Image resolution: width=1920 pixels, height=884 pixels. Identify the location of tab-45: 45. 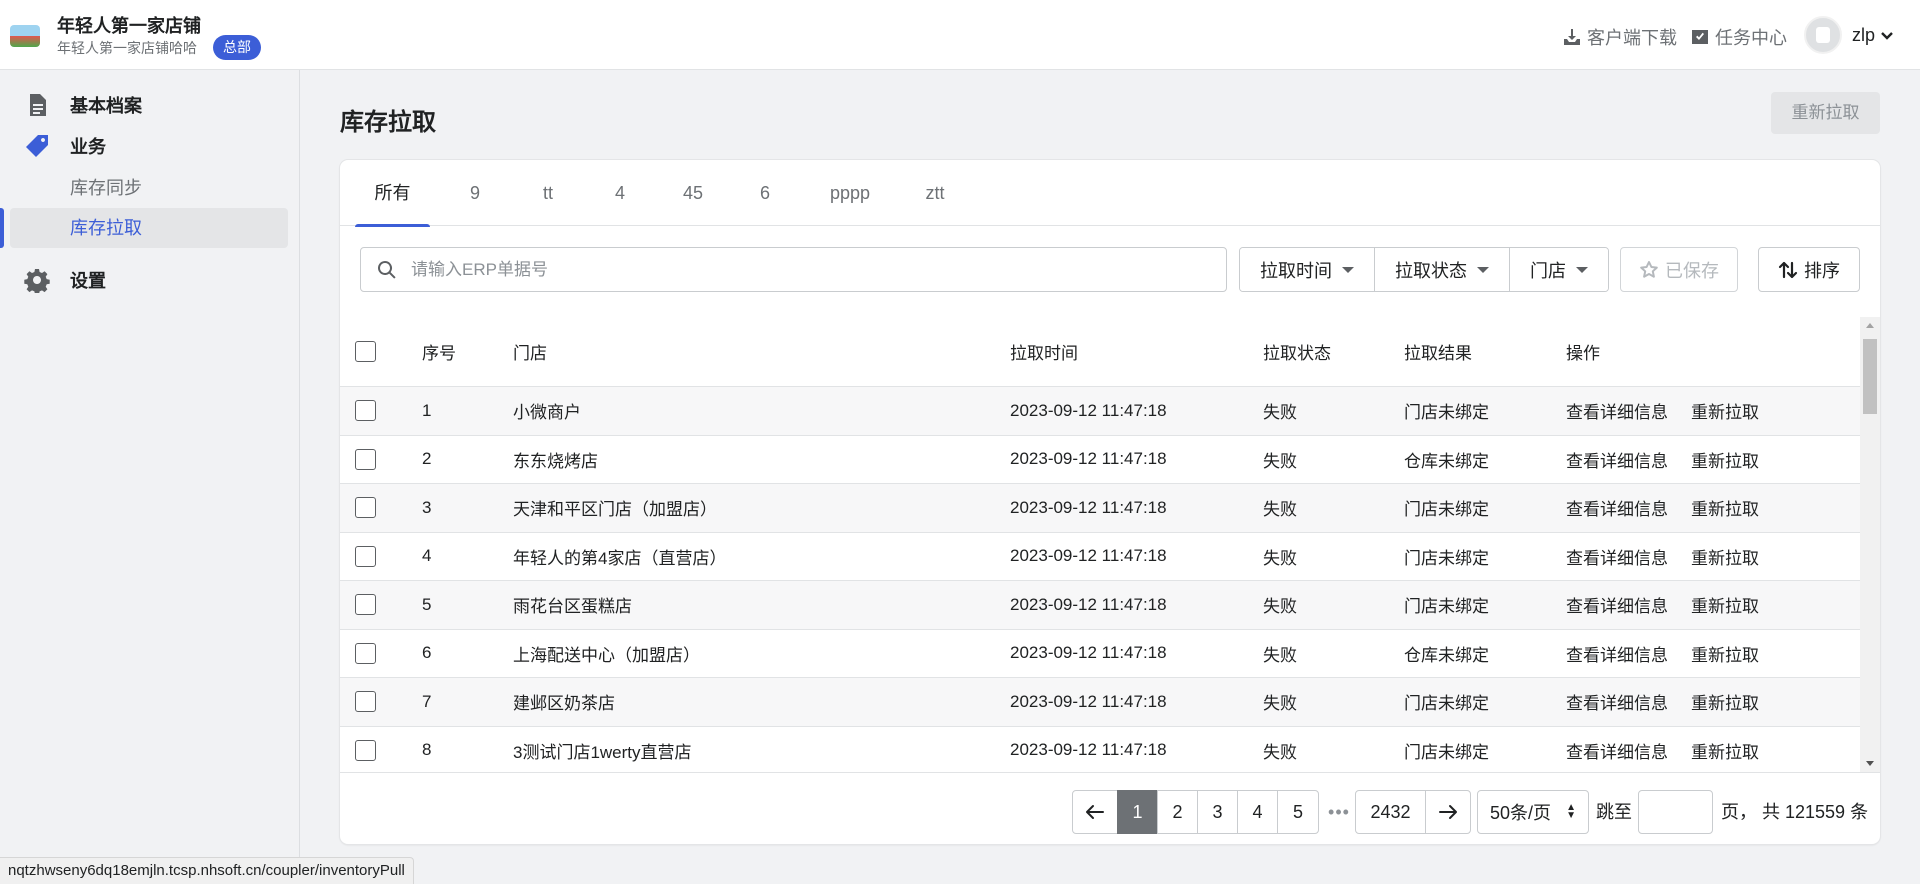
(693, 193).